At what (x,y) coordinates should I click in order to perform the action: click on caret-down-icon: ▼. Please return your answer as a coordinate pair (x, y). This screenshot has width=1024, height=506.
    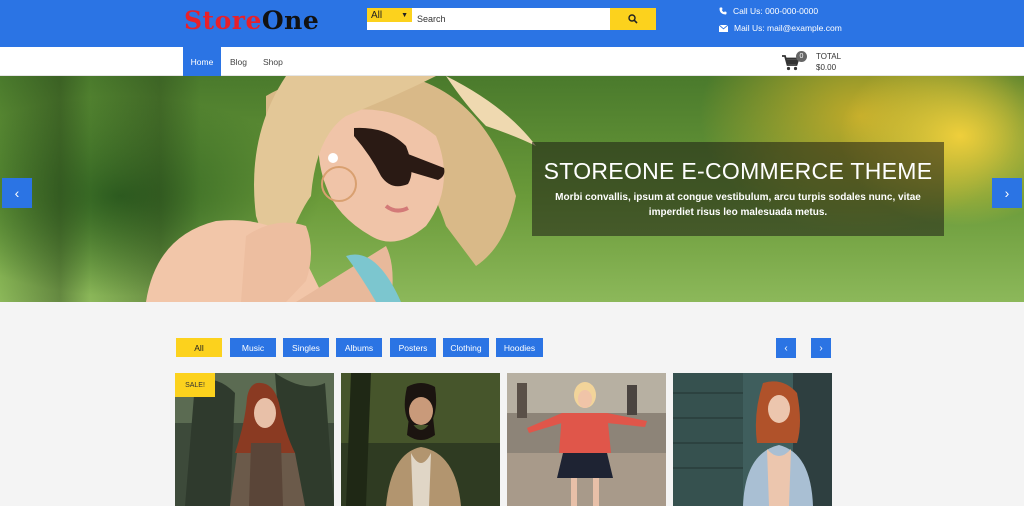
    Looking at the image, I should click on (404, 15).